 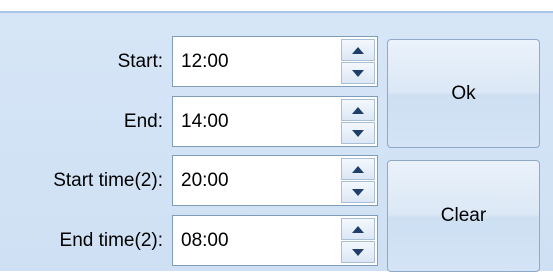 I want to click on start-time2-spinner, so click(x=358, y=180).